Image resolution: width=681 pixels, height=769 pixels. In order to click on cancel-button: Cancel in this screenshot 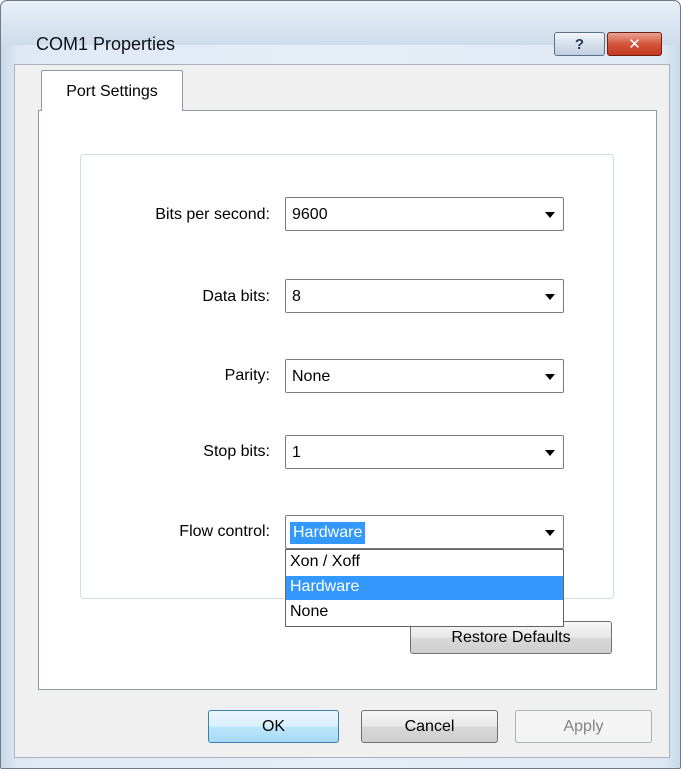, I will do `click(429, 726)`.